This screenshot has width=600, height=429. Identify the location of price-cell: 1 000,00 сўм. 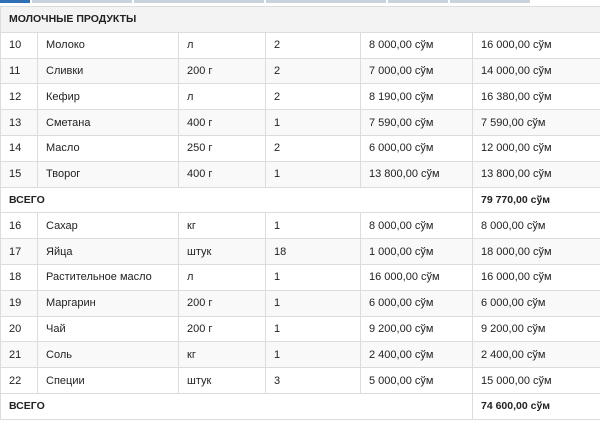
(416, 251).